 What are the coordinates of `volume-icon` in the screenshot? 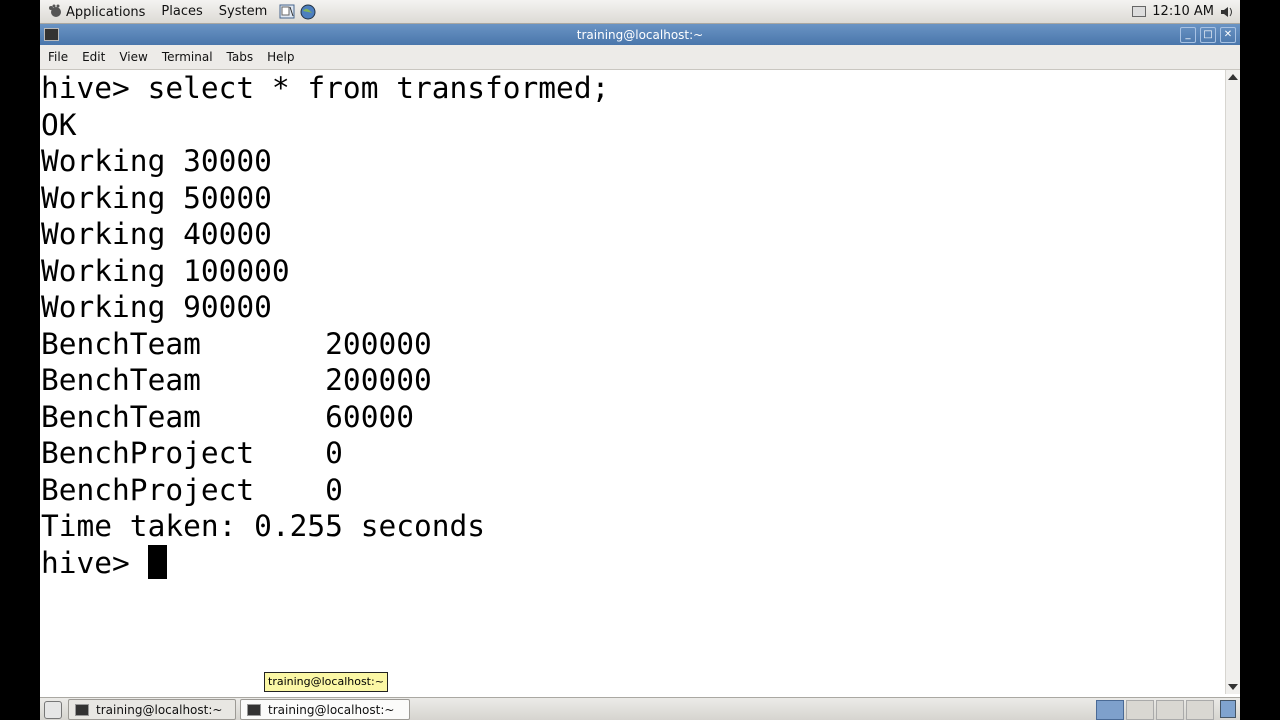 It's located at (1227, 12).